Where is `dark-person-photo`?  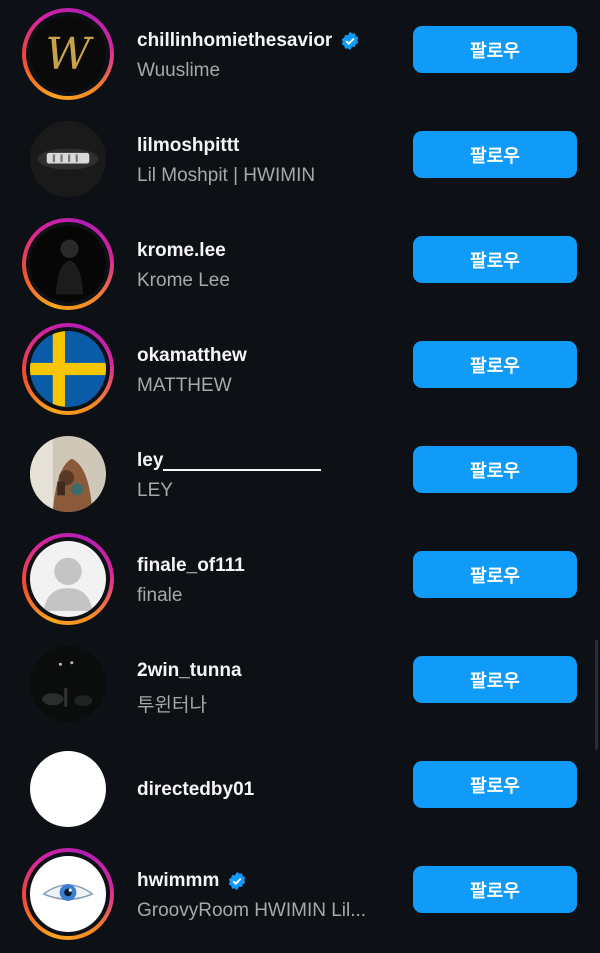 dark-person-photo is located at coordinates (68, 264).